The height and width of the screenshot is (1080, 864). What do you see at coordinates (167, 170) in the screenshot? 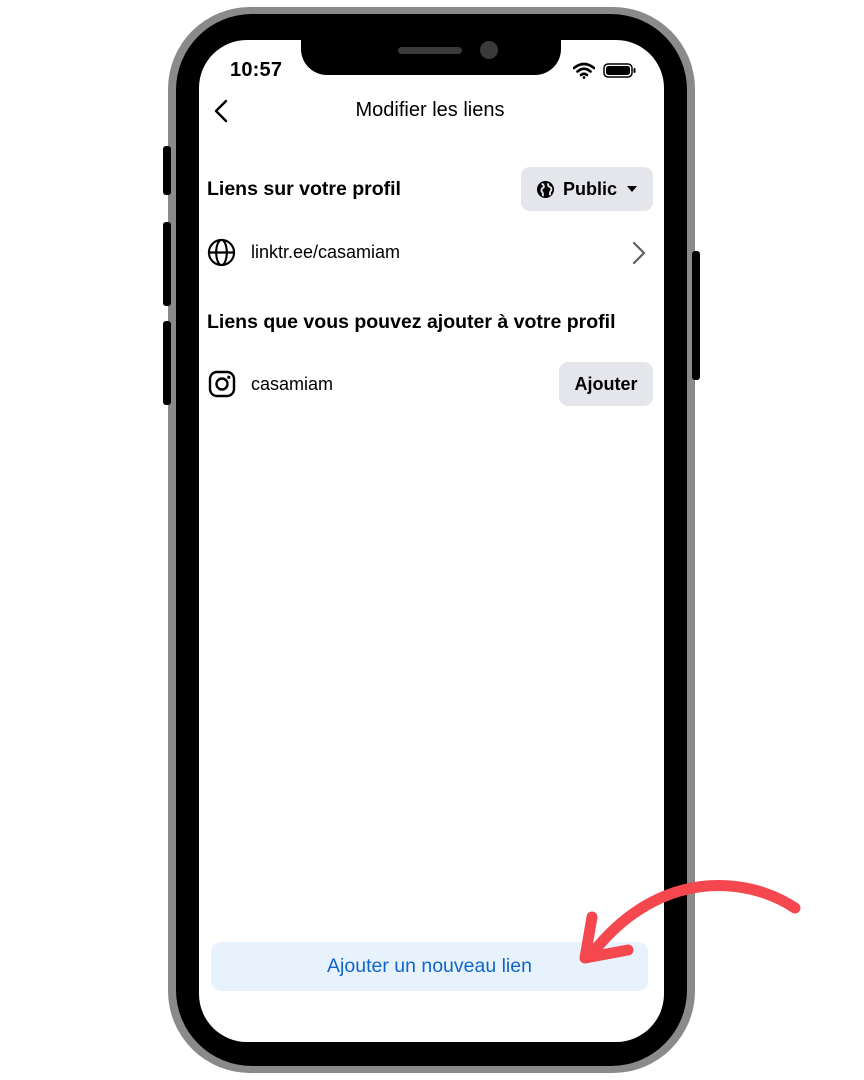
I see `side-button-mute` at bounding box center [167, 170].